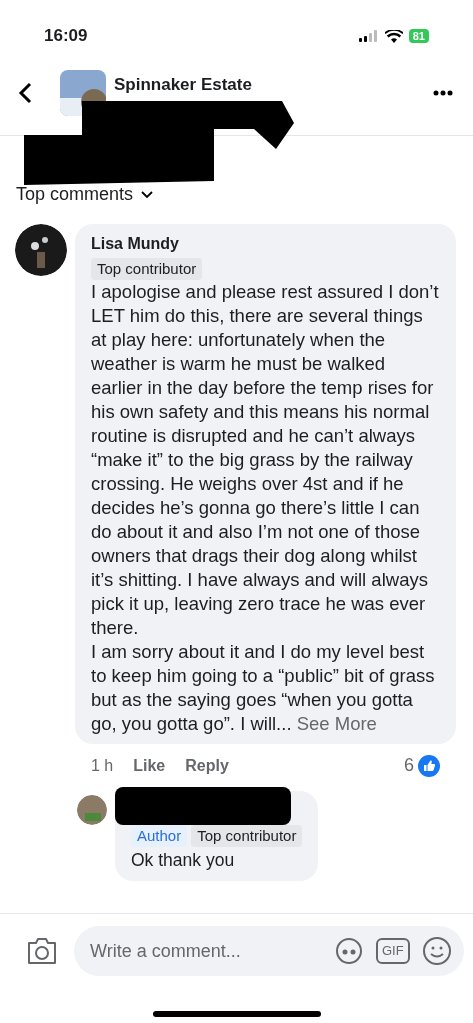 Image resolution: width=473 pixels, height=1023 pixels. What do you see at coordinates (147, 194) in the screenshot?
I see `chevron-icon` at bounding box center [147, 194].